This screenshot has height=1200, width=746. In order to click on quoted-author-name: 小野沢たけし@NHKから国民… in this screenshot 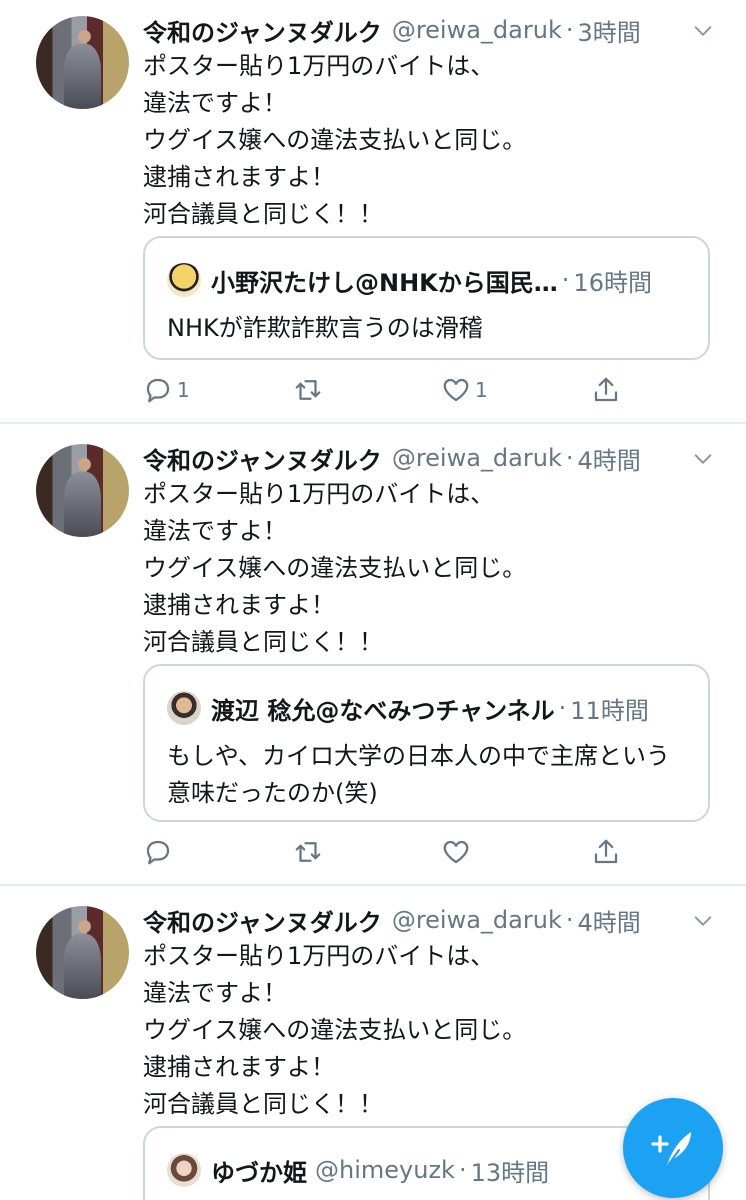, I will do `click(384, 282)`.